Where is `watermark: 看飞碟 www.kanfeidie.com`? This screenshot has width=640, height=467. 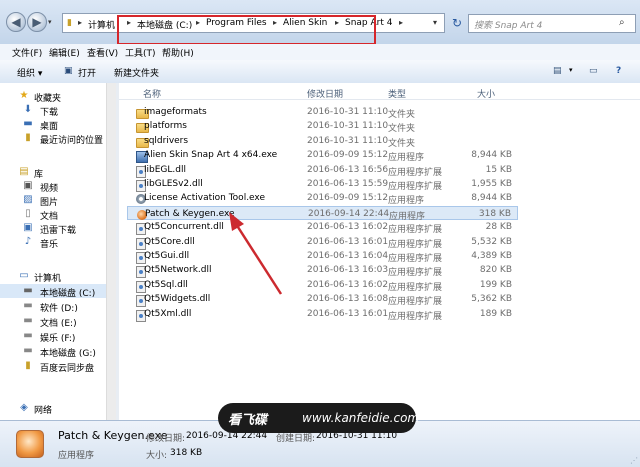
watermark: 看飞碟 www.kanfeidie.com is located at coordinates (319, 418).